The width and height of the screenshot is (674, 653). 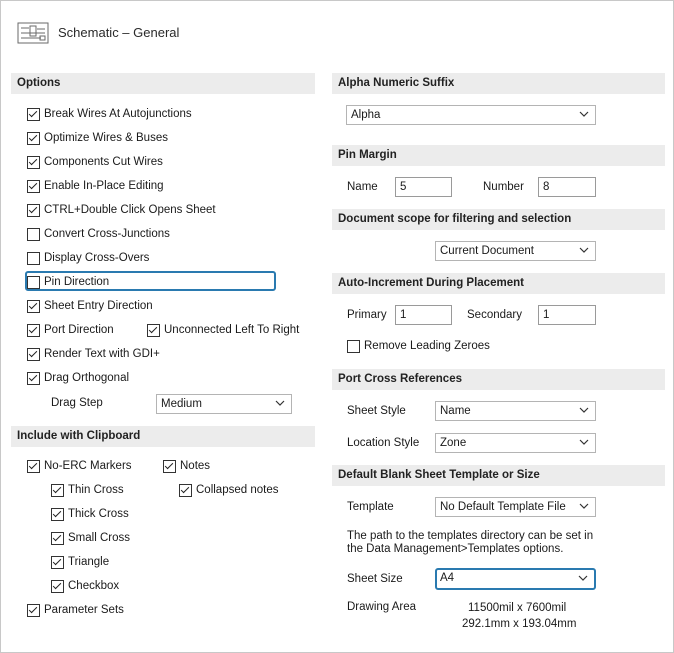 I want to click on triangle-checkbox: Triangle, so click(x=80, y=562).